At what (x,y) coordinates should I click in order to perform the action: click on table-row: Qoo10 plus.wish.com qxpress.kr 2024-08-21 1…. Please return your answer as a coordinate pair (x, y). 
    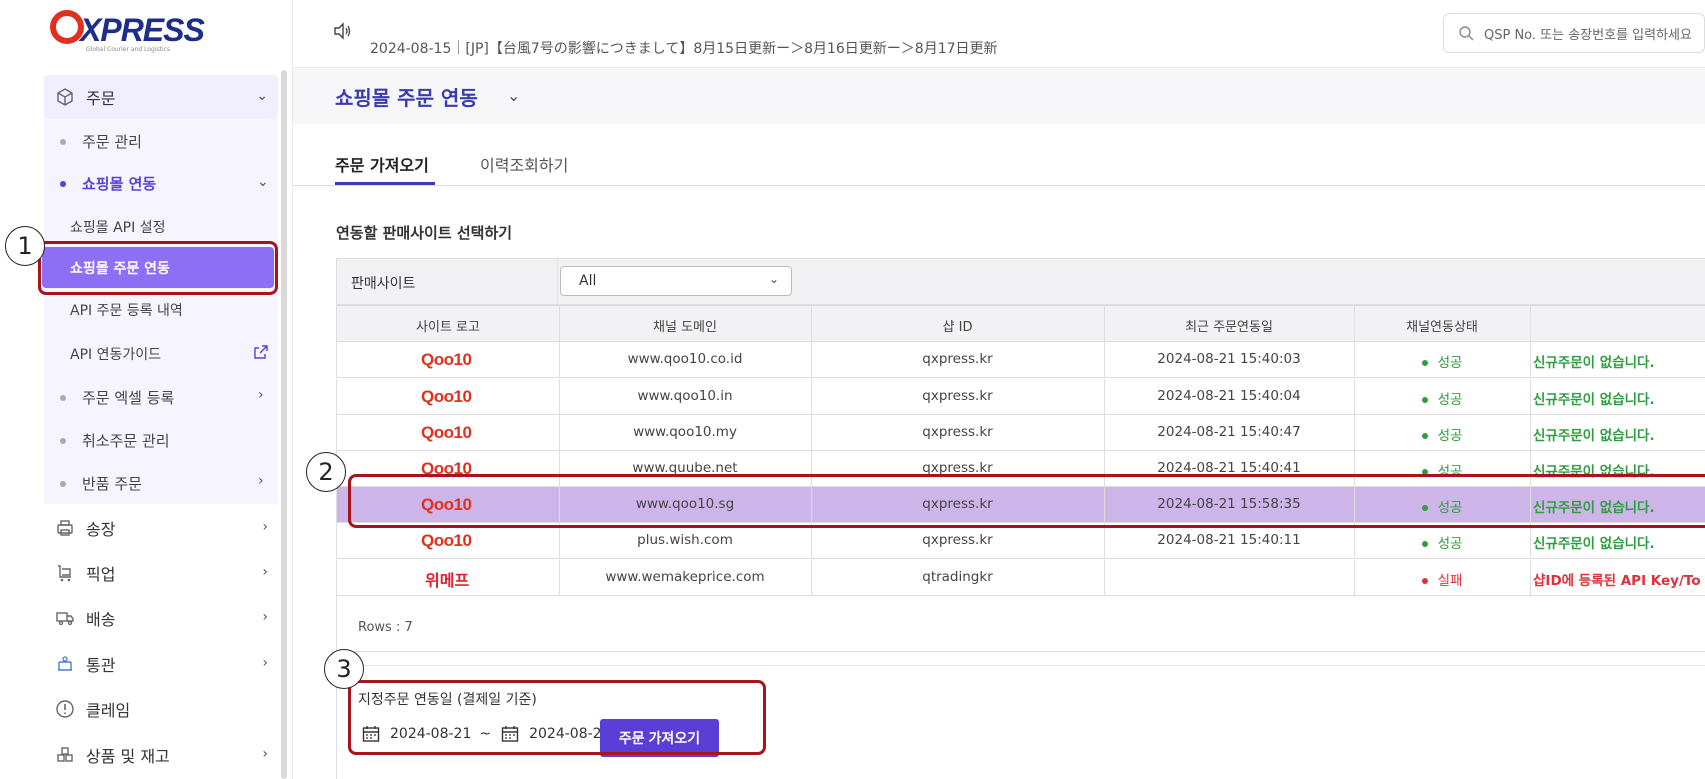
    Looking at the image, I should click on (1020, 541).